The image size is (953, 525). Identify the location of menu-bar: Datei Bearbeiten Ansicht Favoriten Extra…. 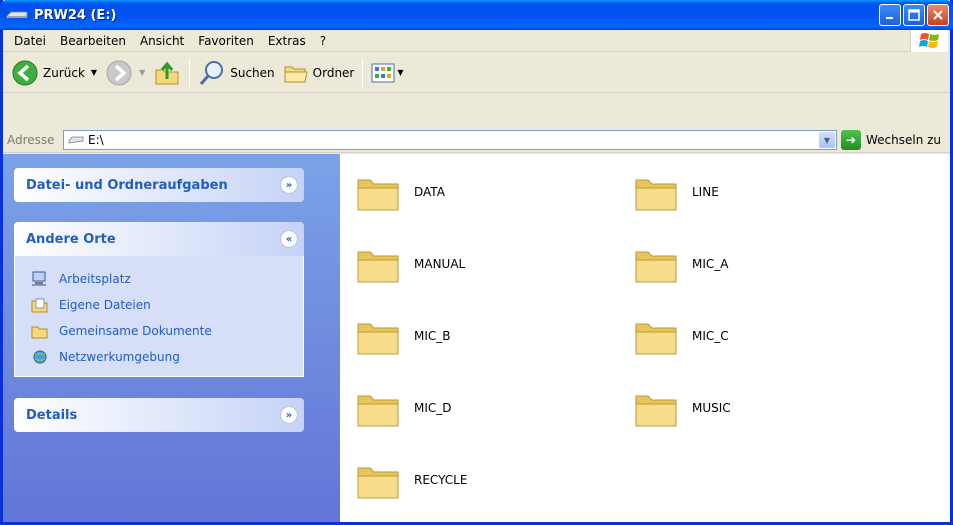
(476, 41).